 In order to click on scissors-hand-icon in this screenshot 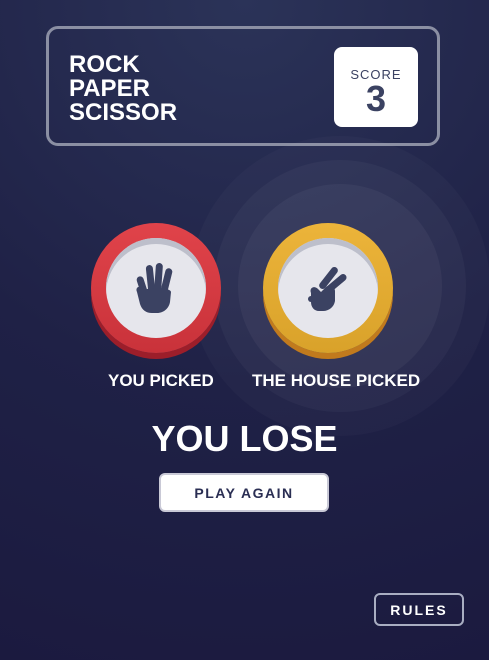, I will do `click(328, 288)`.